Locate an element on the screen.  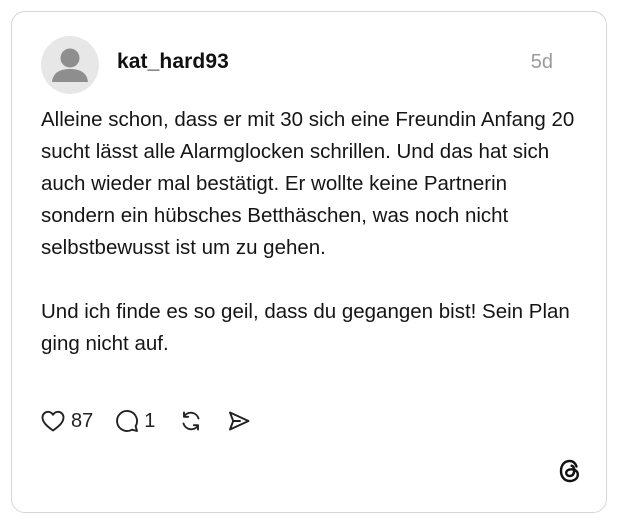
post-timestamp: 5d is located at coordinates (541, 62).